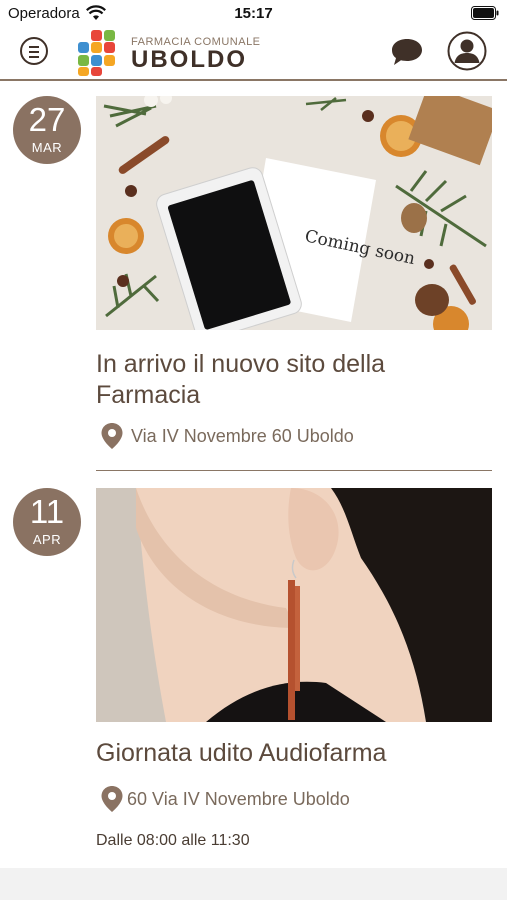 This screenshot has width=507, height=900. Describe the element at coordinates (242, 436) in the screenshot. I see `location-text: Via IV Novembre 60 Uboldo` at that location.